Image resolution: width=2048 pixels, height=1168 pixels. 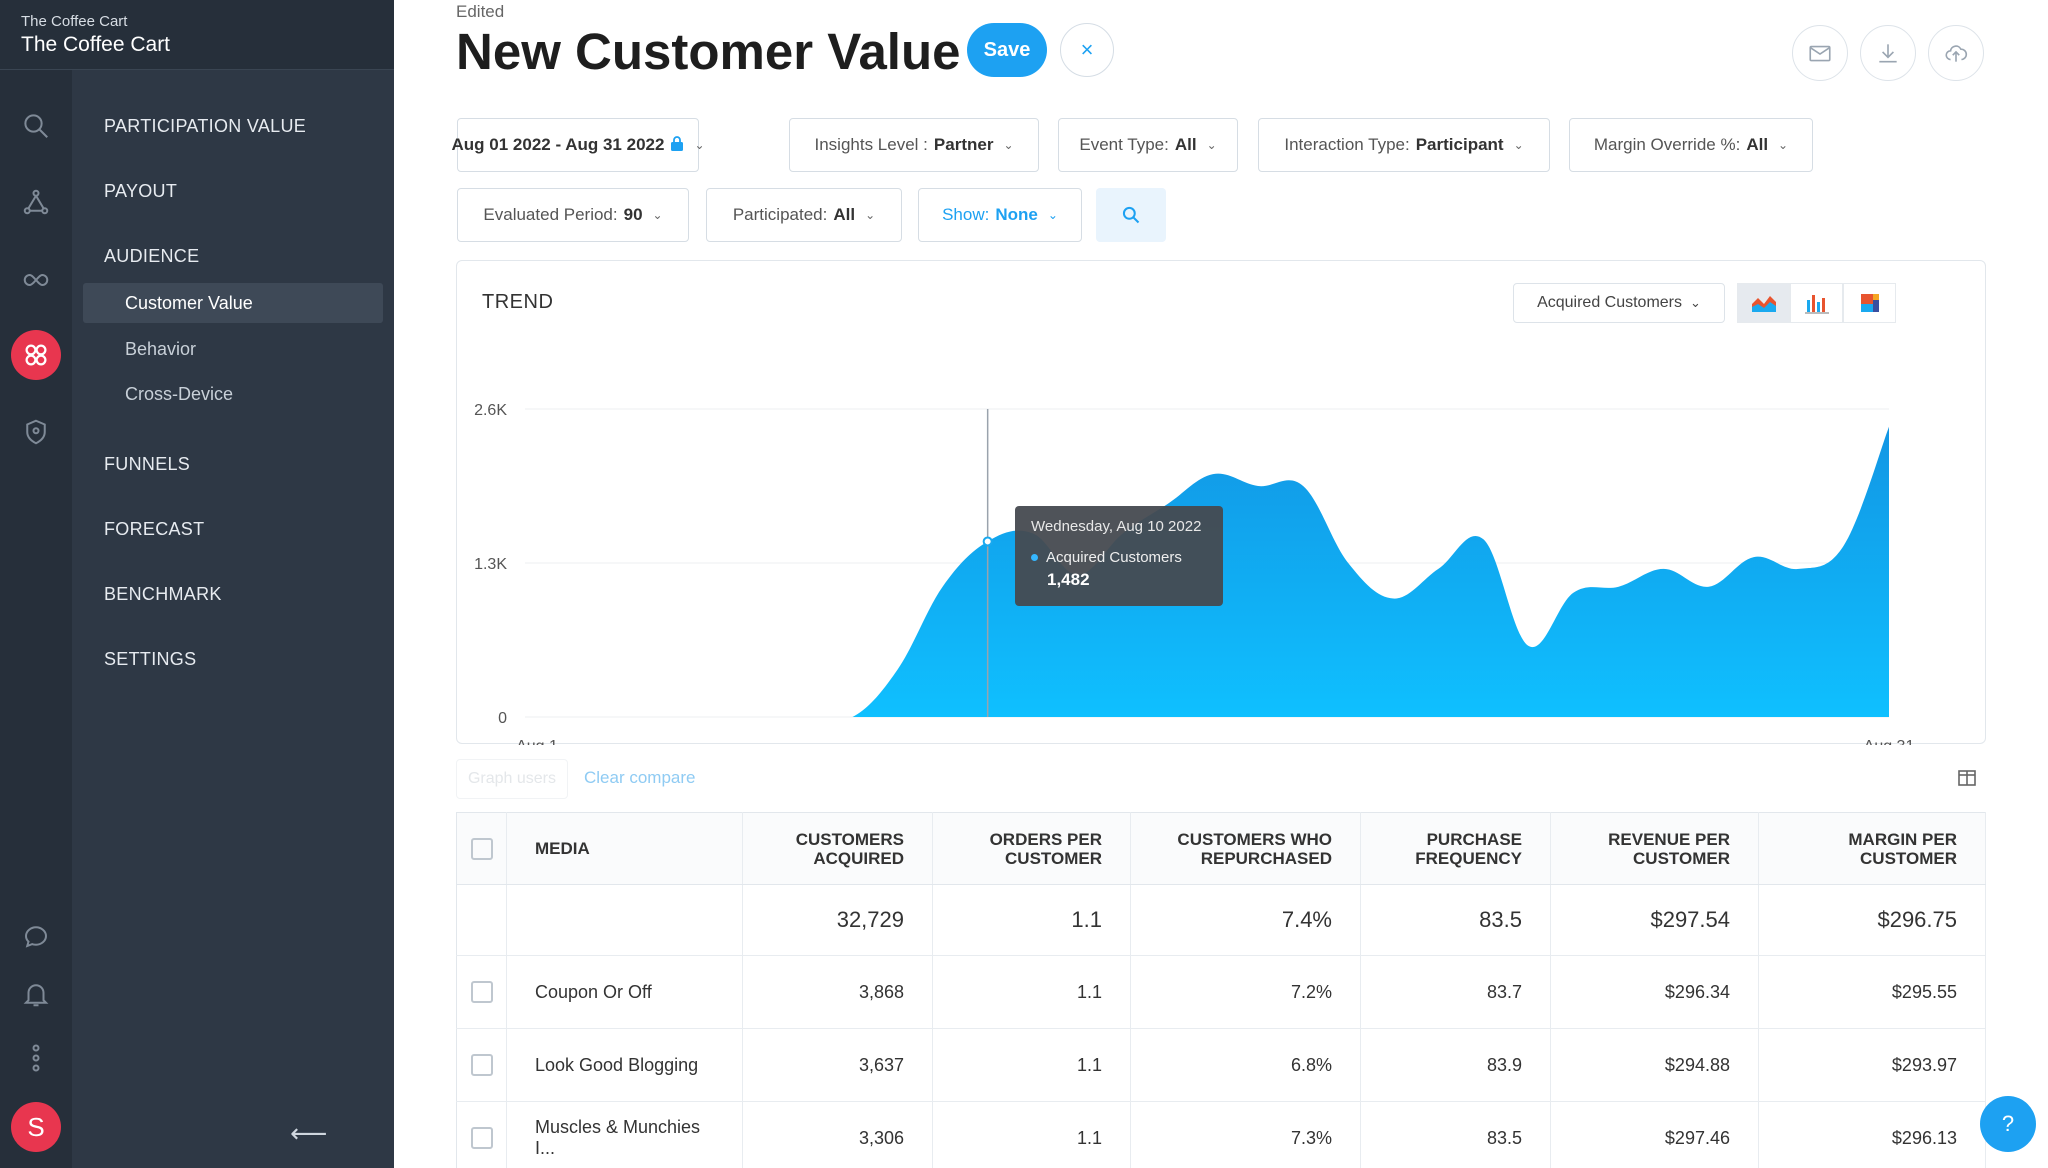 What do you see at coordinates (677, 145) in the screenshot?
I see `lock-icon` at bounding box center [677, 145].